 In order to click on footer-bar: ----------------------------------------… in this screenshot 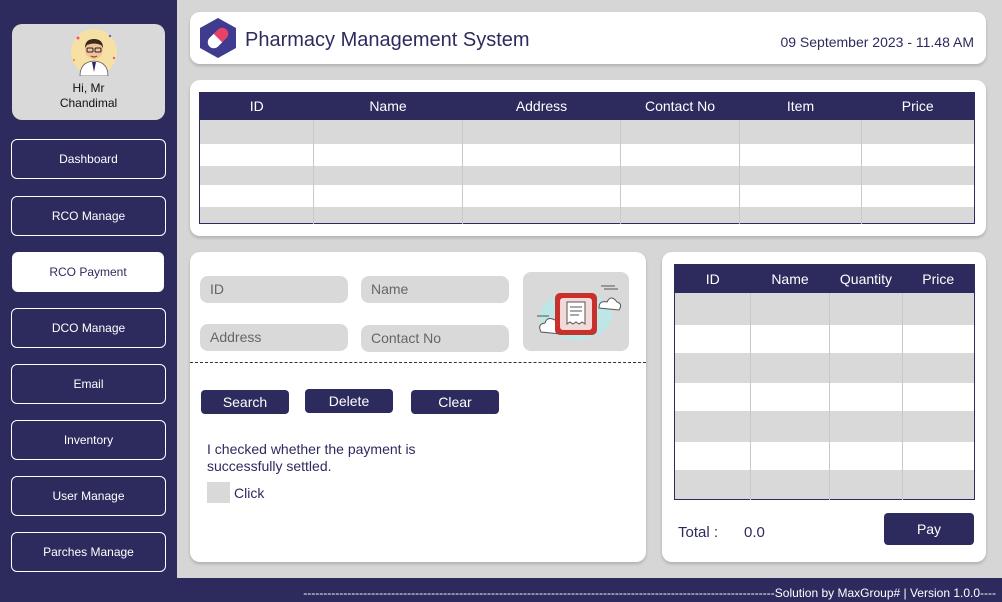, I will do `click(501, 590)`.